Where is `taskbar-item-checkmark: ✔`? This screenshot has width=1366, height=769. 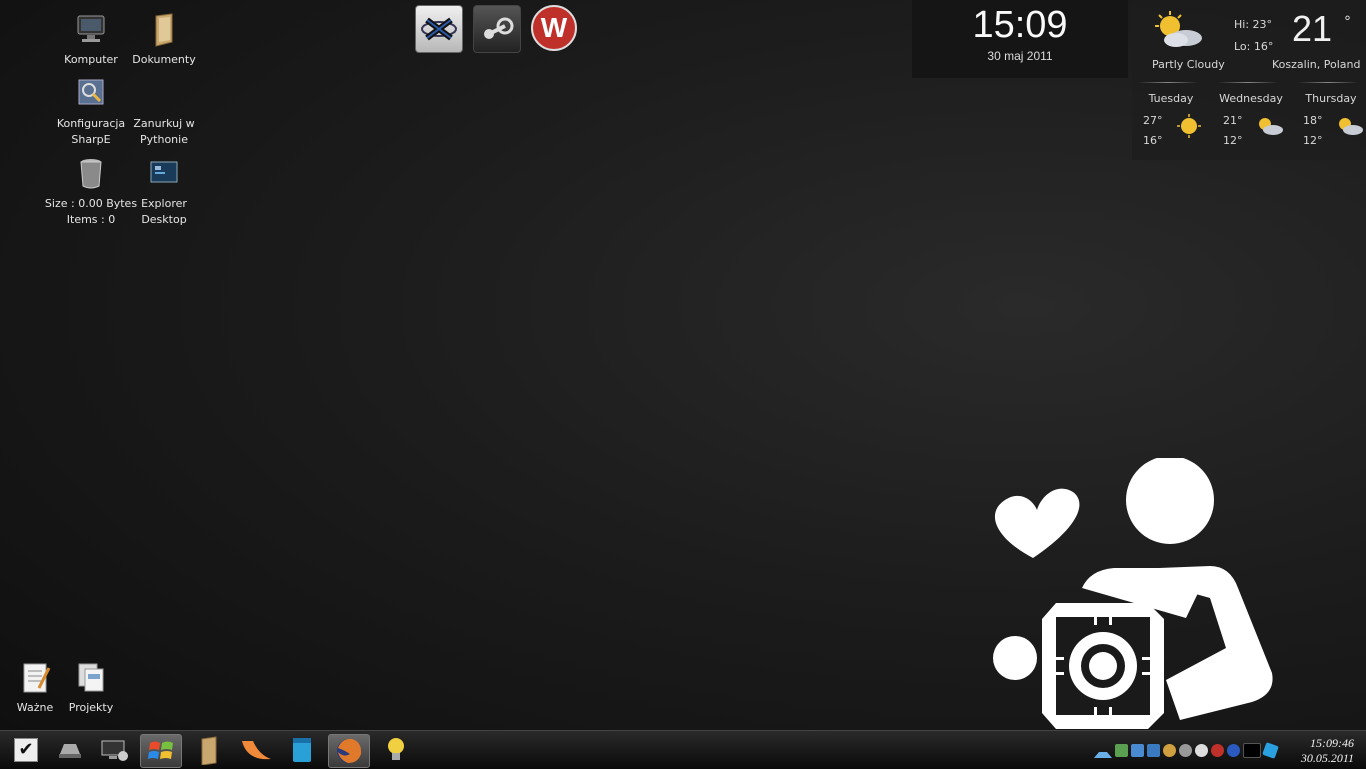
taskbar-item-checkmark: ✔ is located at coordinates (26, 750).